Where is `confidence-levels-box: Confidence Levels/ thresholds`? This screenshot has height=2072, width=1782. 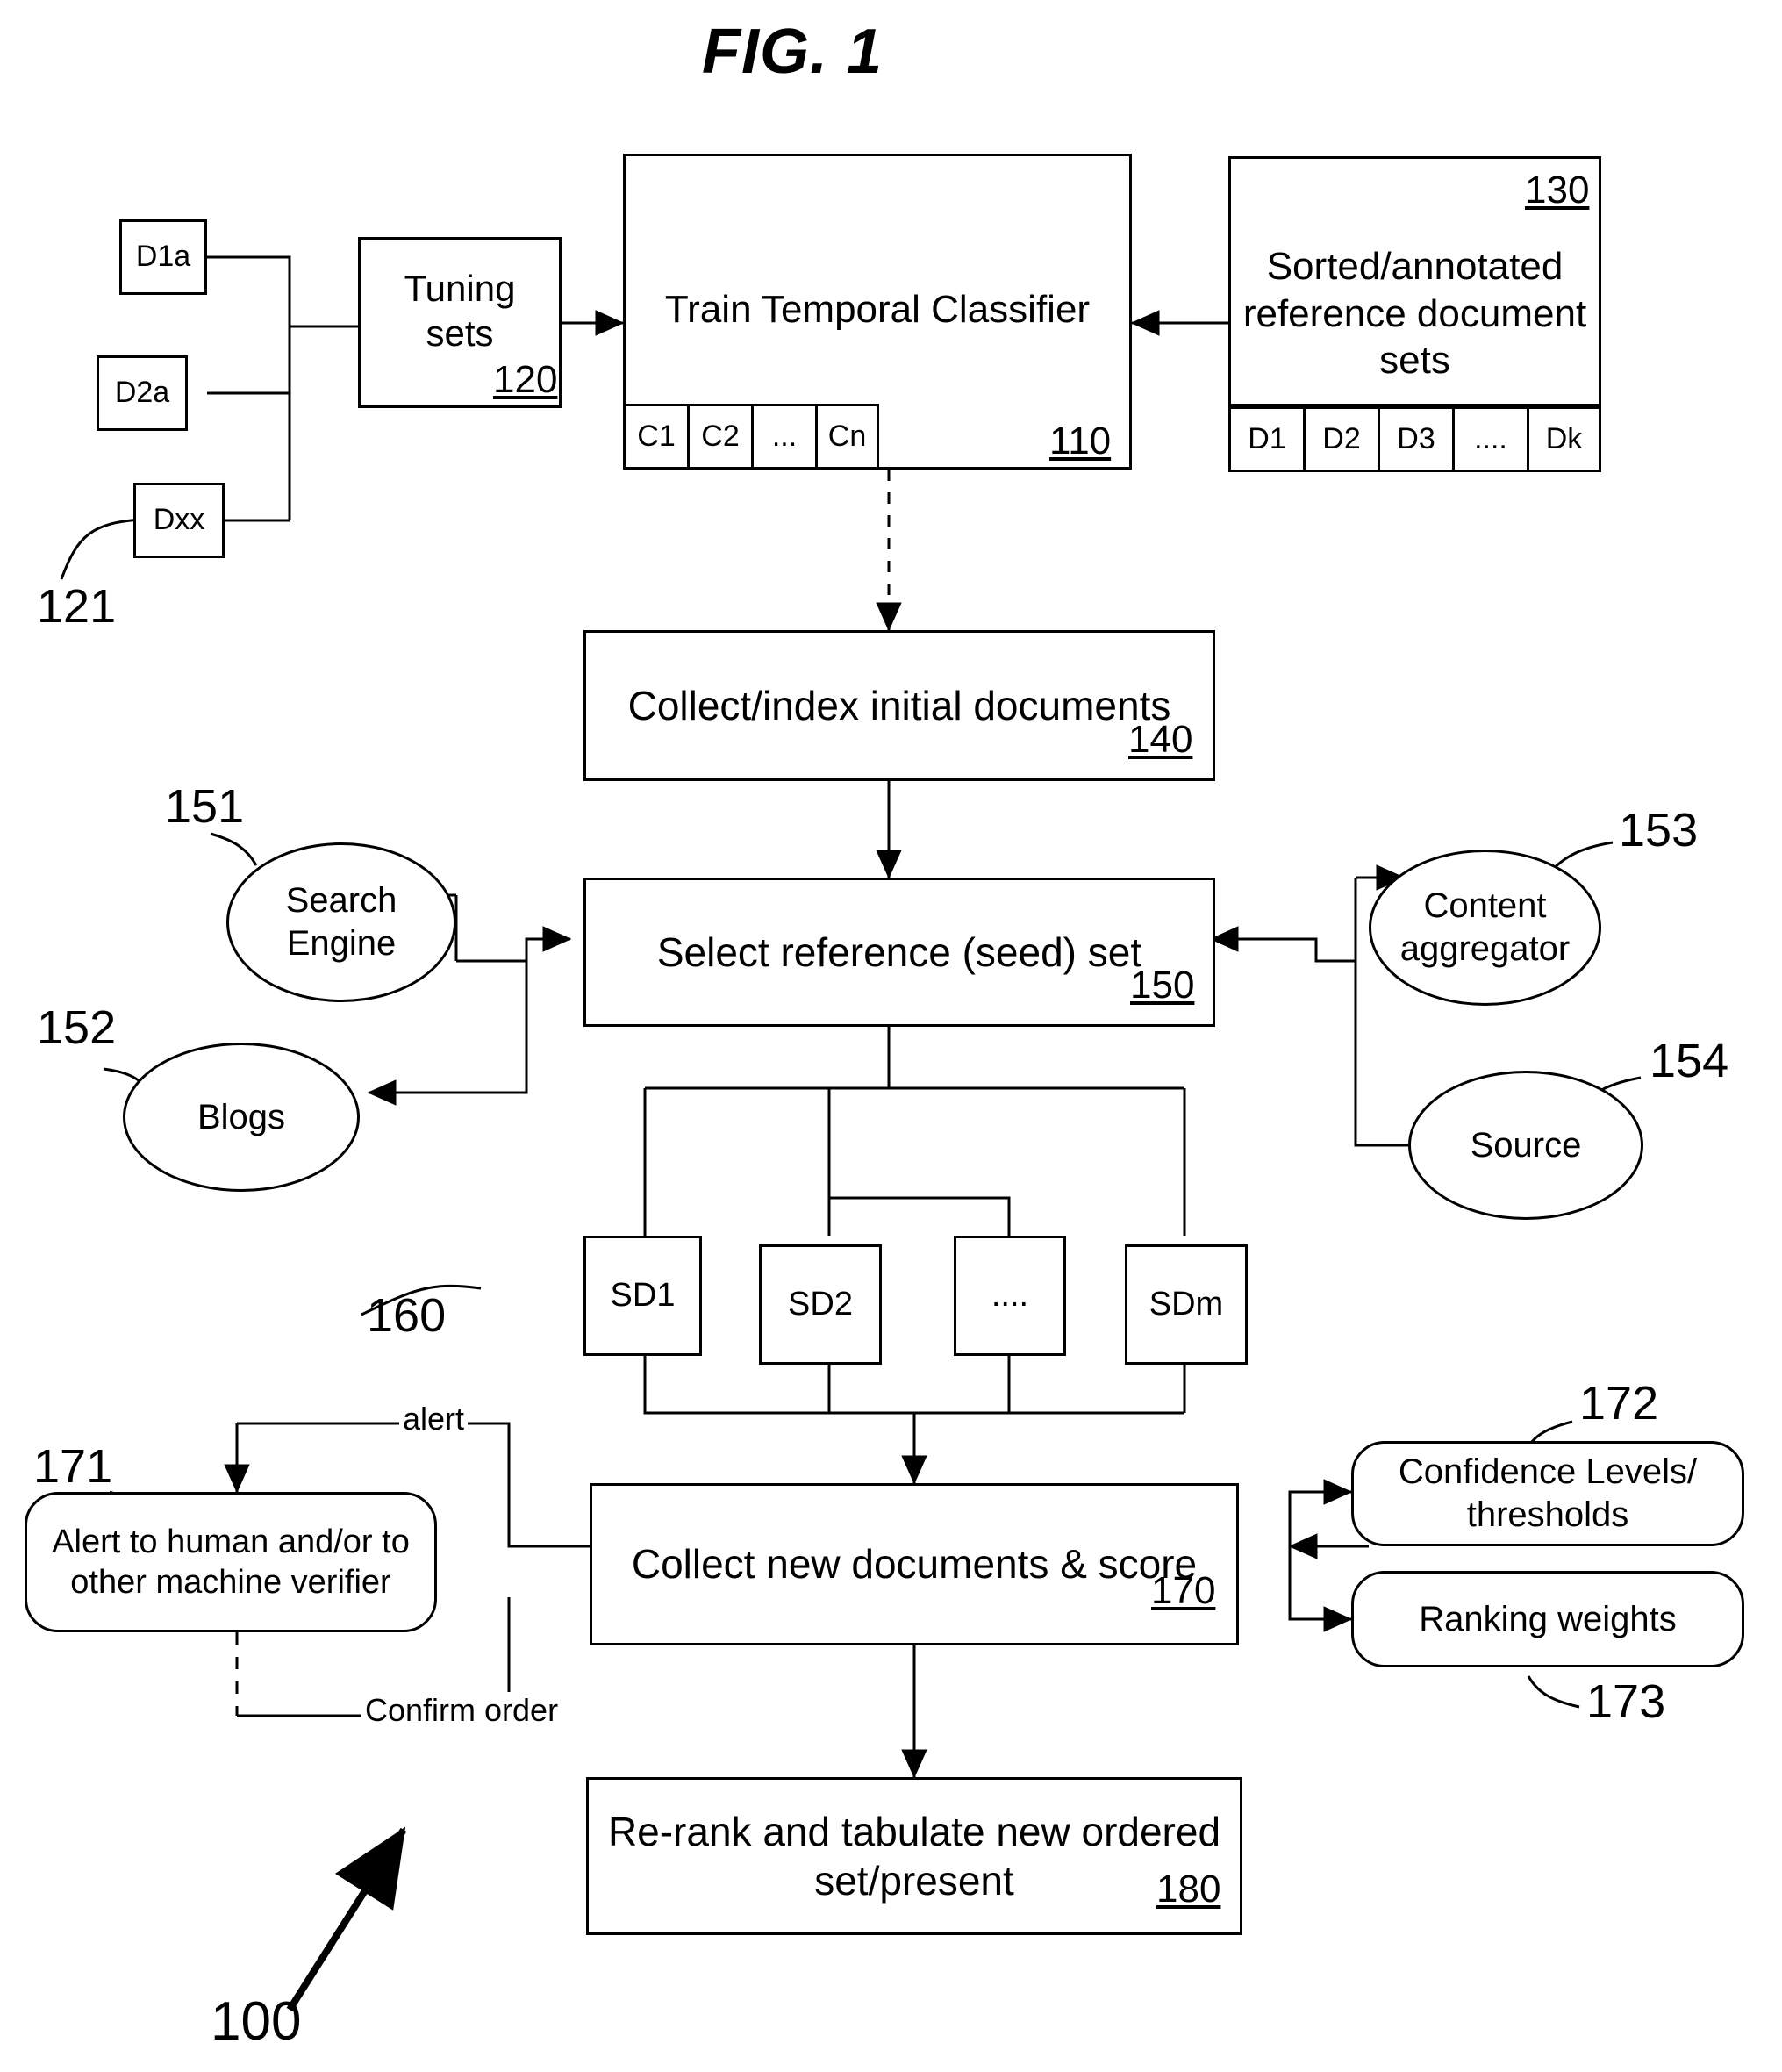 confidence-levels-box: Confidence Levels/ thresholds is located at coordinates (1547, 1493).